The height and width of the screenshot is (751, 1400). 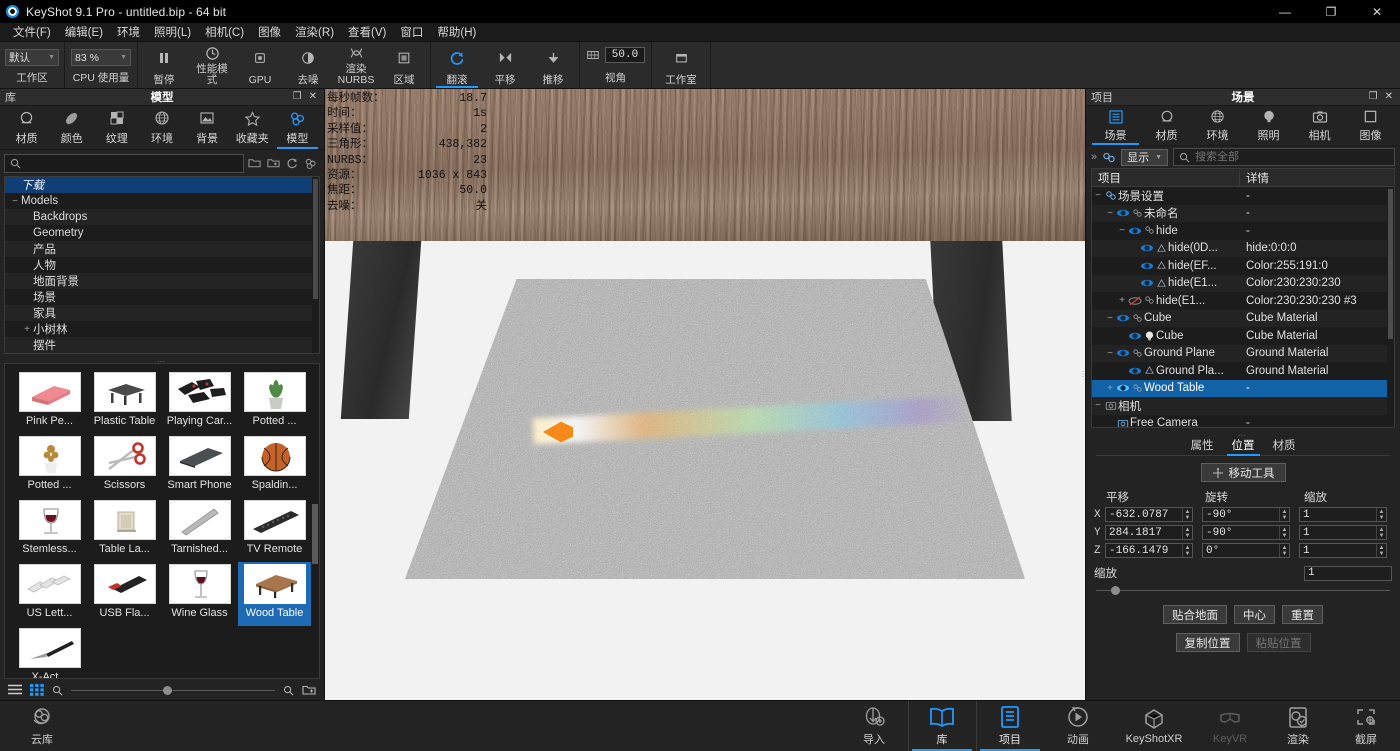 What do you see at coordinates (1010, 726) in the screenshot?
I see `project-toggle-button: 项目` at bounding box center [1010, 726].